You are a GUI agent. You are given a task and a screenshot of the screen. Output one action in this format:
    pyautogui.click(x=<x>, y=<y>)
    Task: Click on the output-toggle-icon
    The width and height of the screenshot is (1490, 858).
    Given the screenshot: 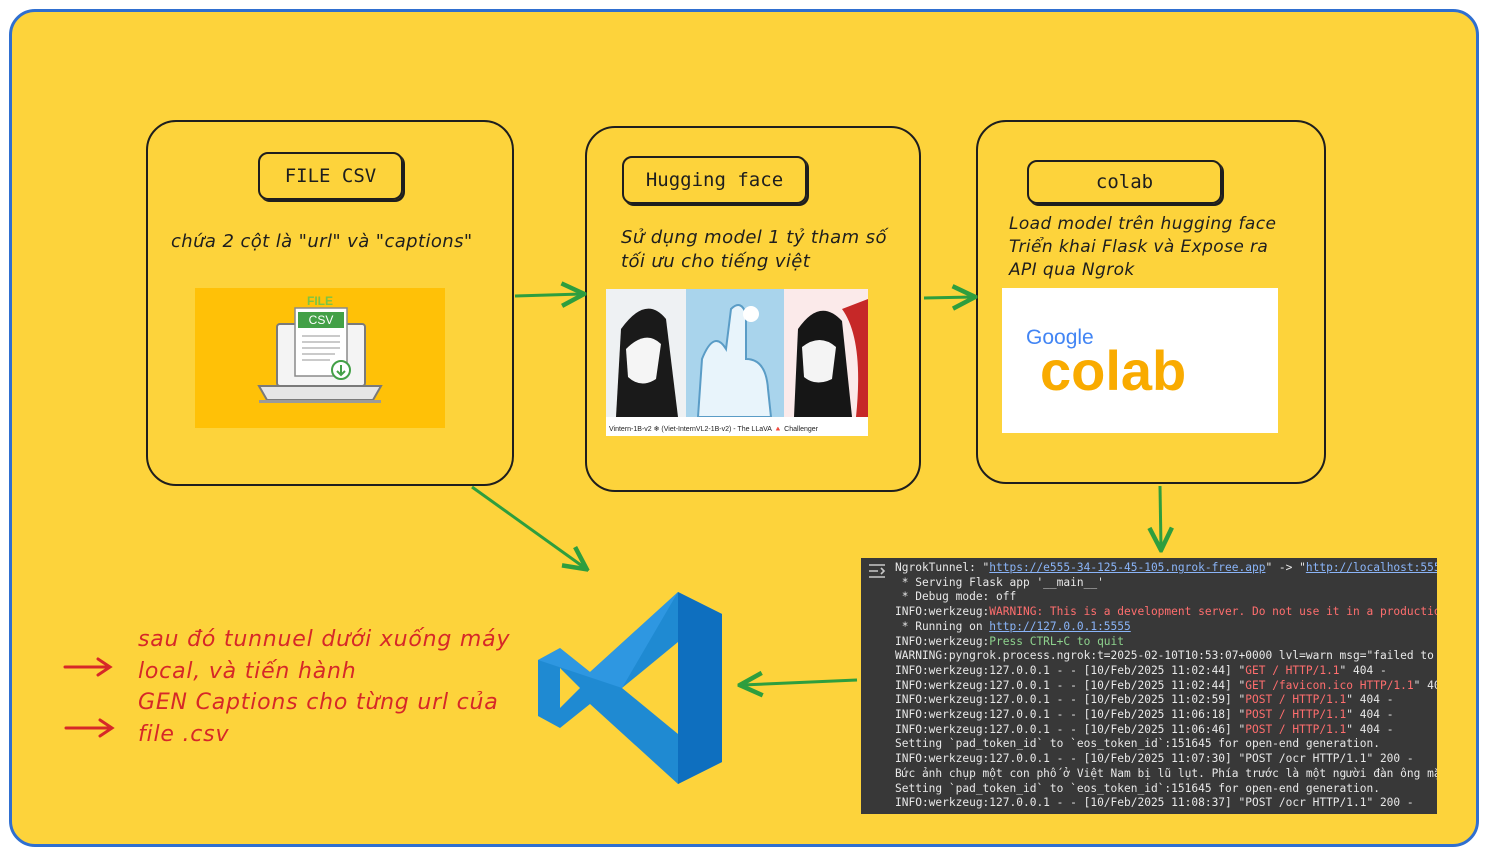 What is the action you would take?
    pyautogui.click(x=877, y=571)
    